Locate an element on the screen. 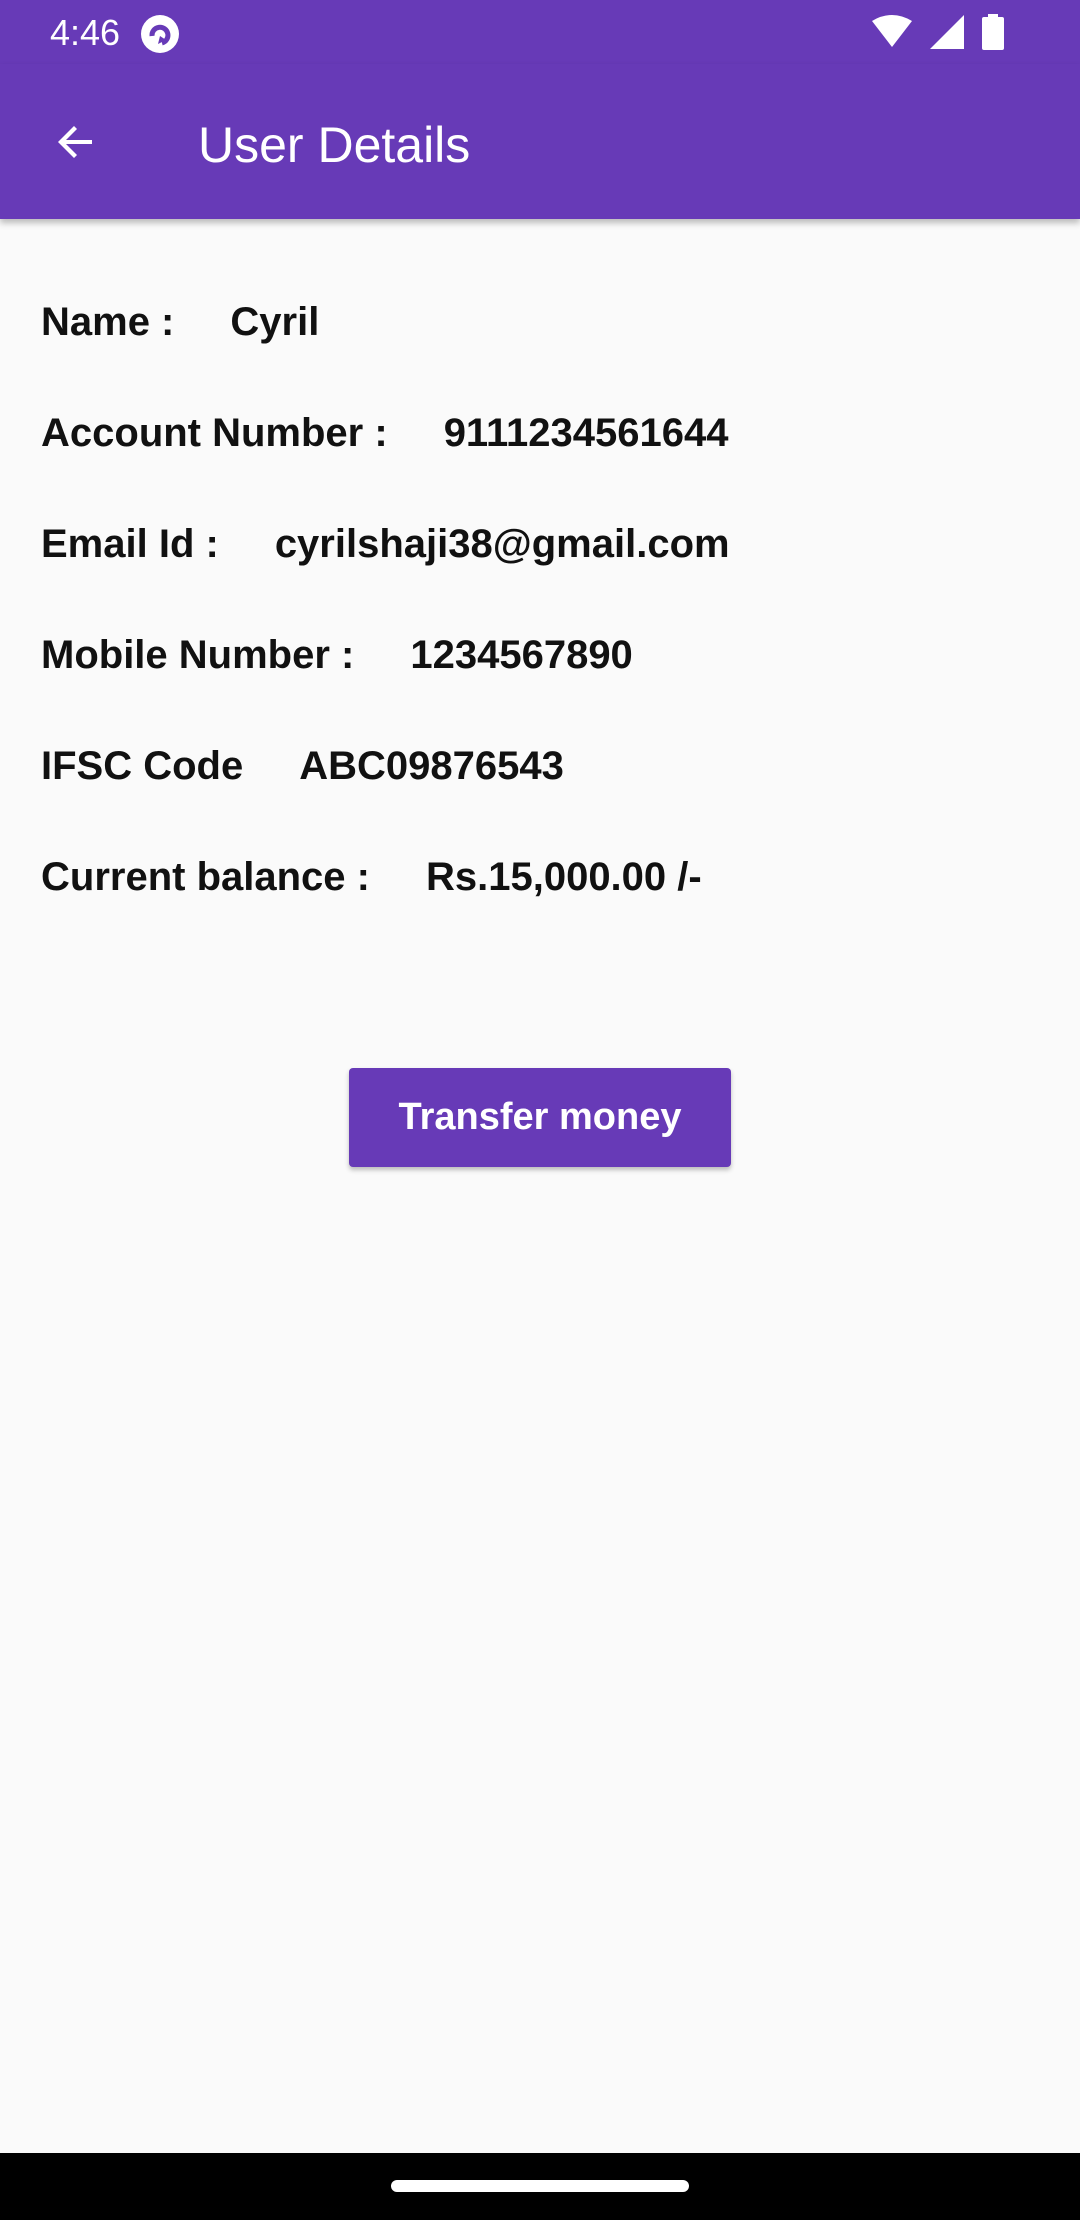 The height and width of the screenshot is (2220, 1080). arrow-back-icon is located at coordinates (76, 144).